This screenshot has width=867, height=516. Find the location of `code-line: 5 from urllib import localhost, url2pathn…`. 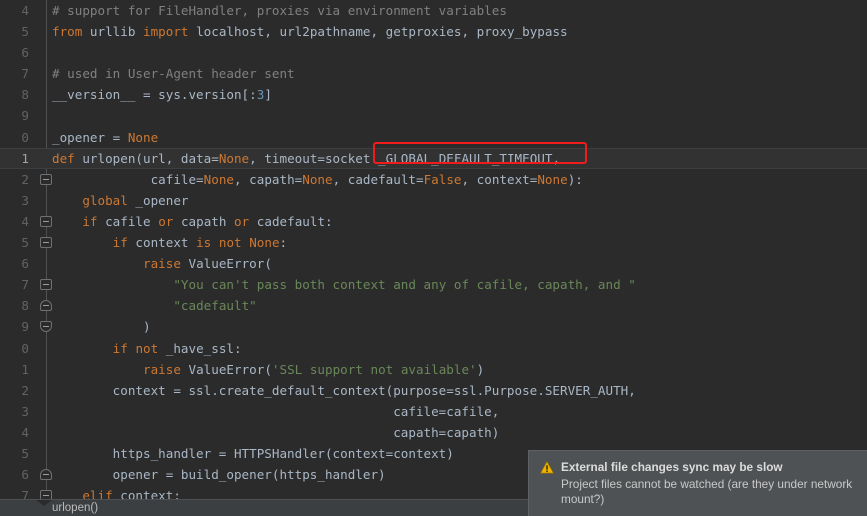

code-line: 5 from urllib import localhost, url2pathn… is located at coordinates (433, 31).